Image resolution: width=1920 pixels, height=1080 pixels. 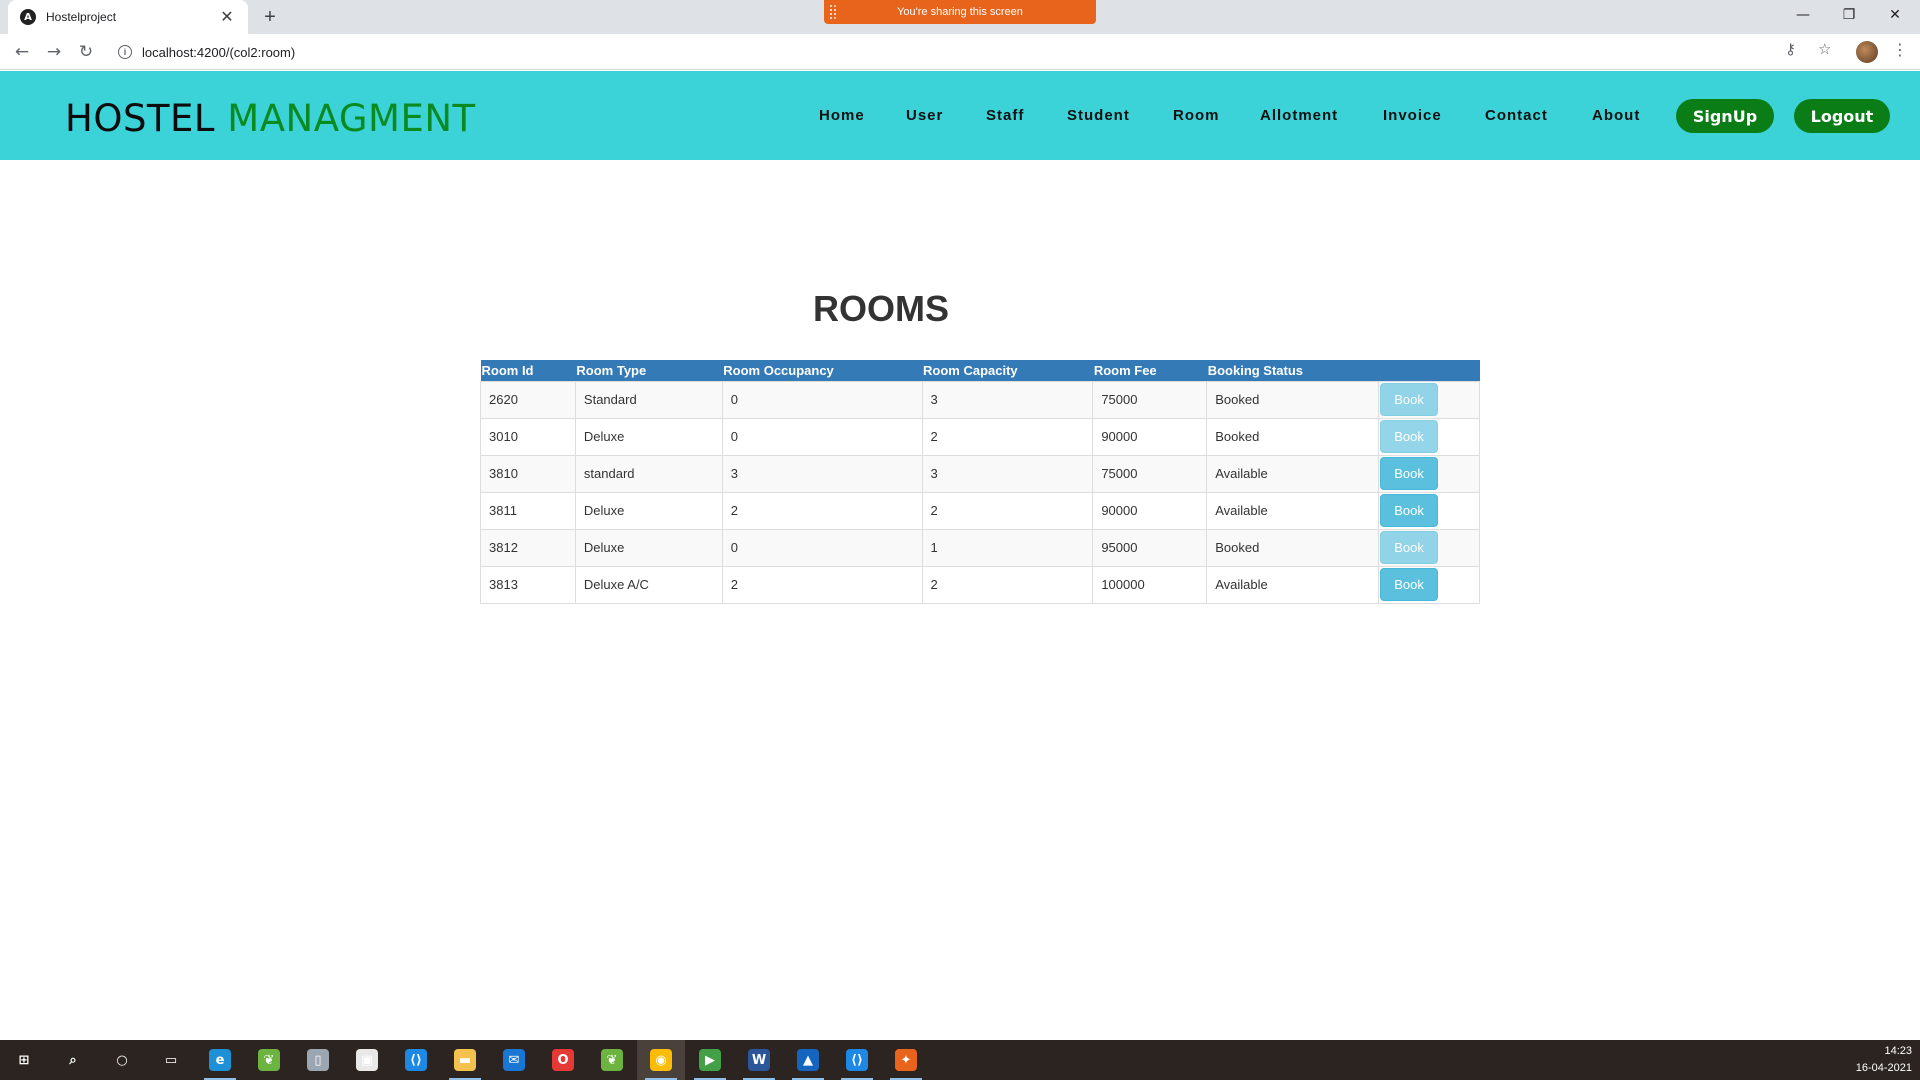 I want to click on task-view-taskbar-button: ▭, so click(x=171, y=1060).